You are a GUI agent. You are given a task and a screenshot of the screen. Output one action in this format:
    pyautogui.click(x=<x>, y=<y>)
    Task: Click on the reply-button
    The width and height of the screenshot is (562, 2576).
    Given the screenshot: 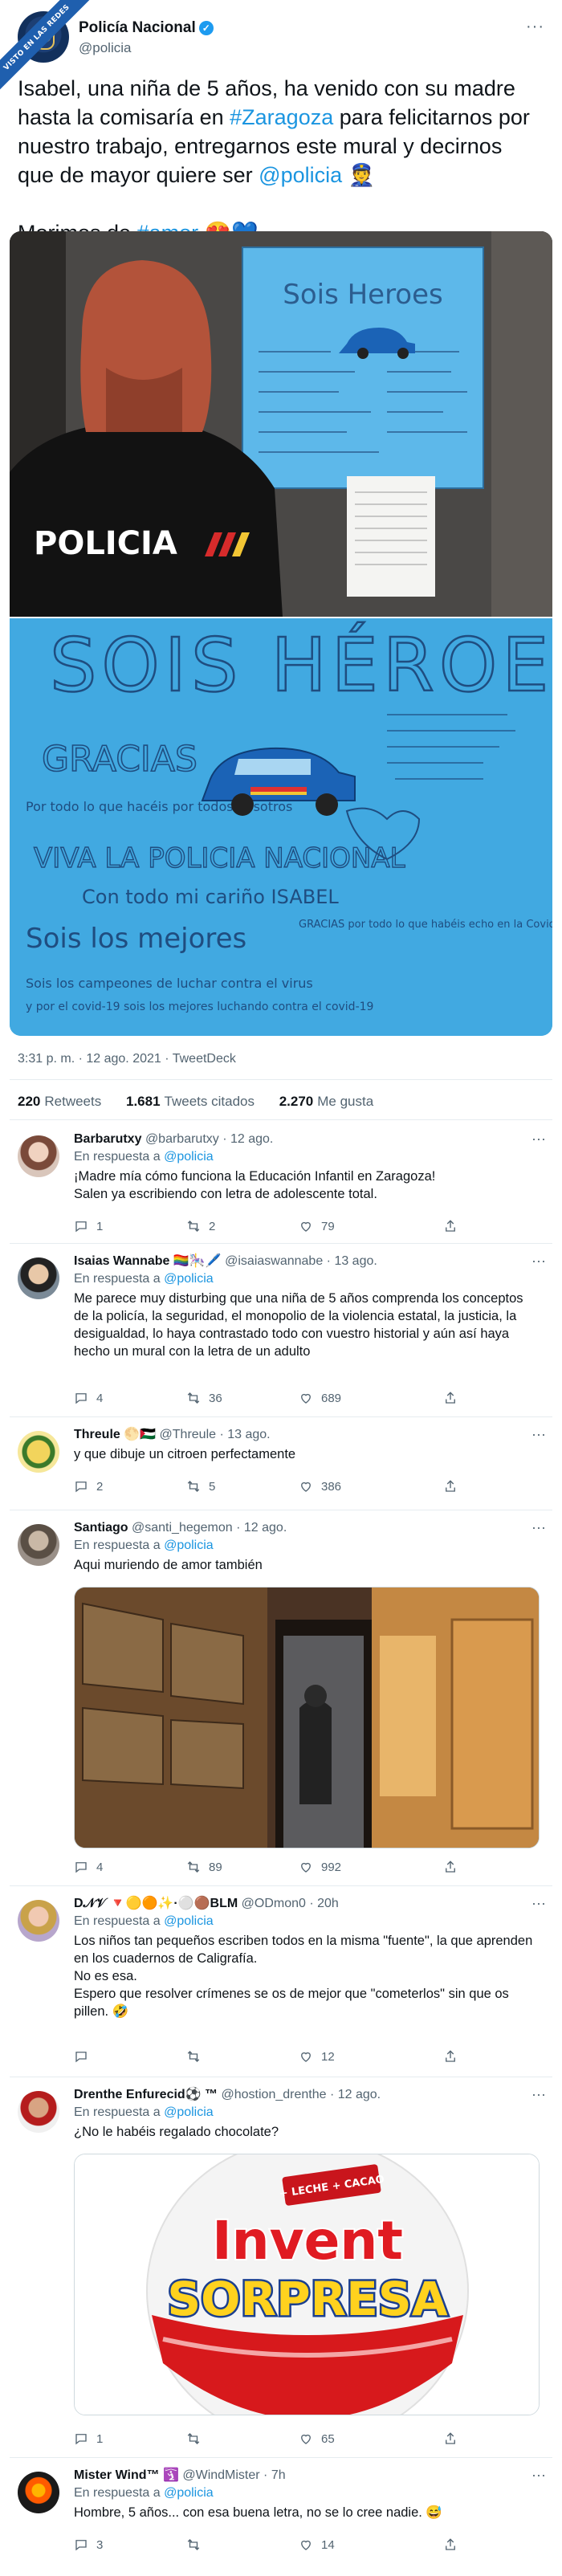 What is the action you would take?
    pyautogui.click(x=85, y=2056)
    